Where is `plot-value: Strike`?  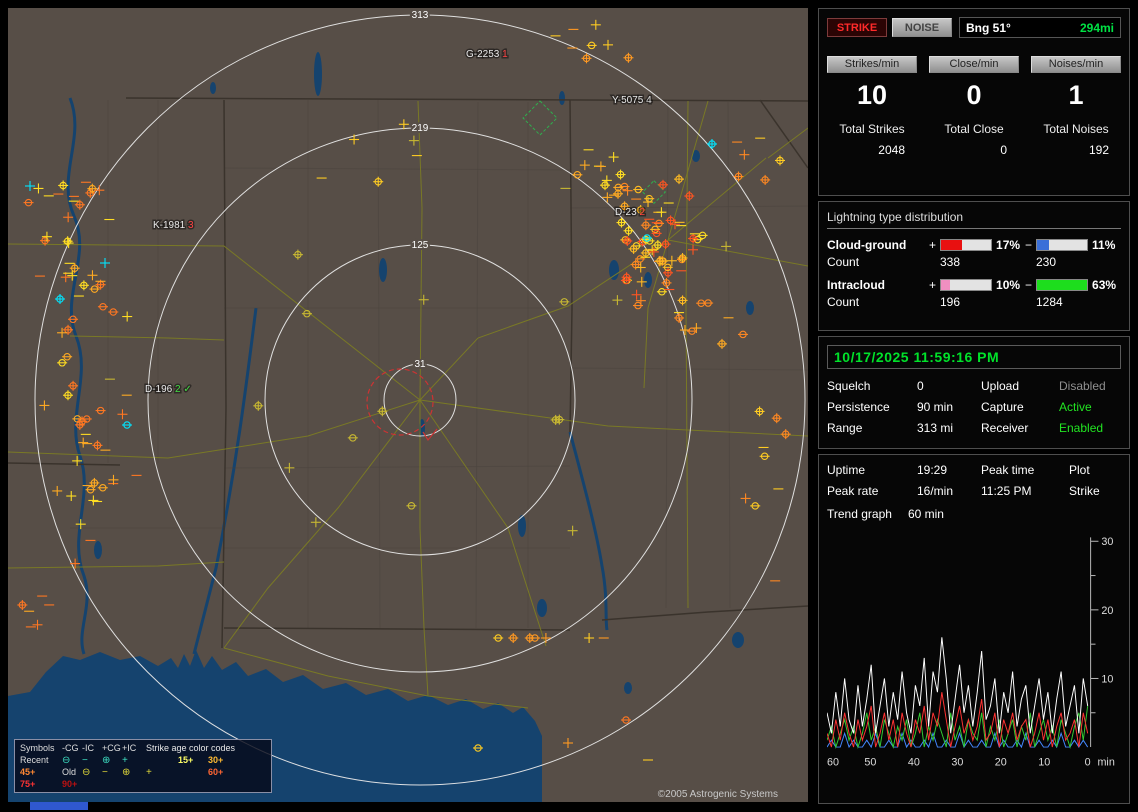 plot-value: Strike is located at coordinates (1084, 491).